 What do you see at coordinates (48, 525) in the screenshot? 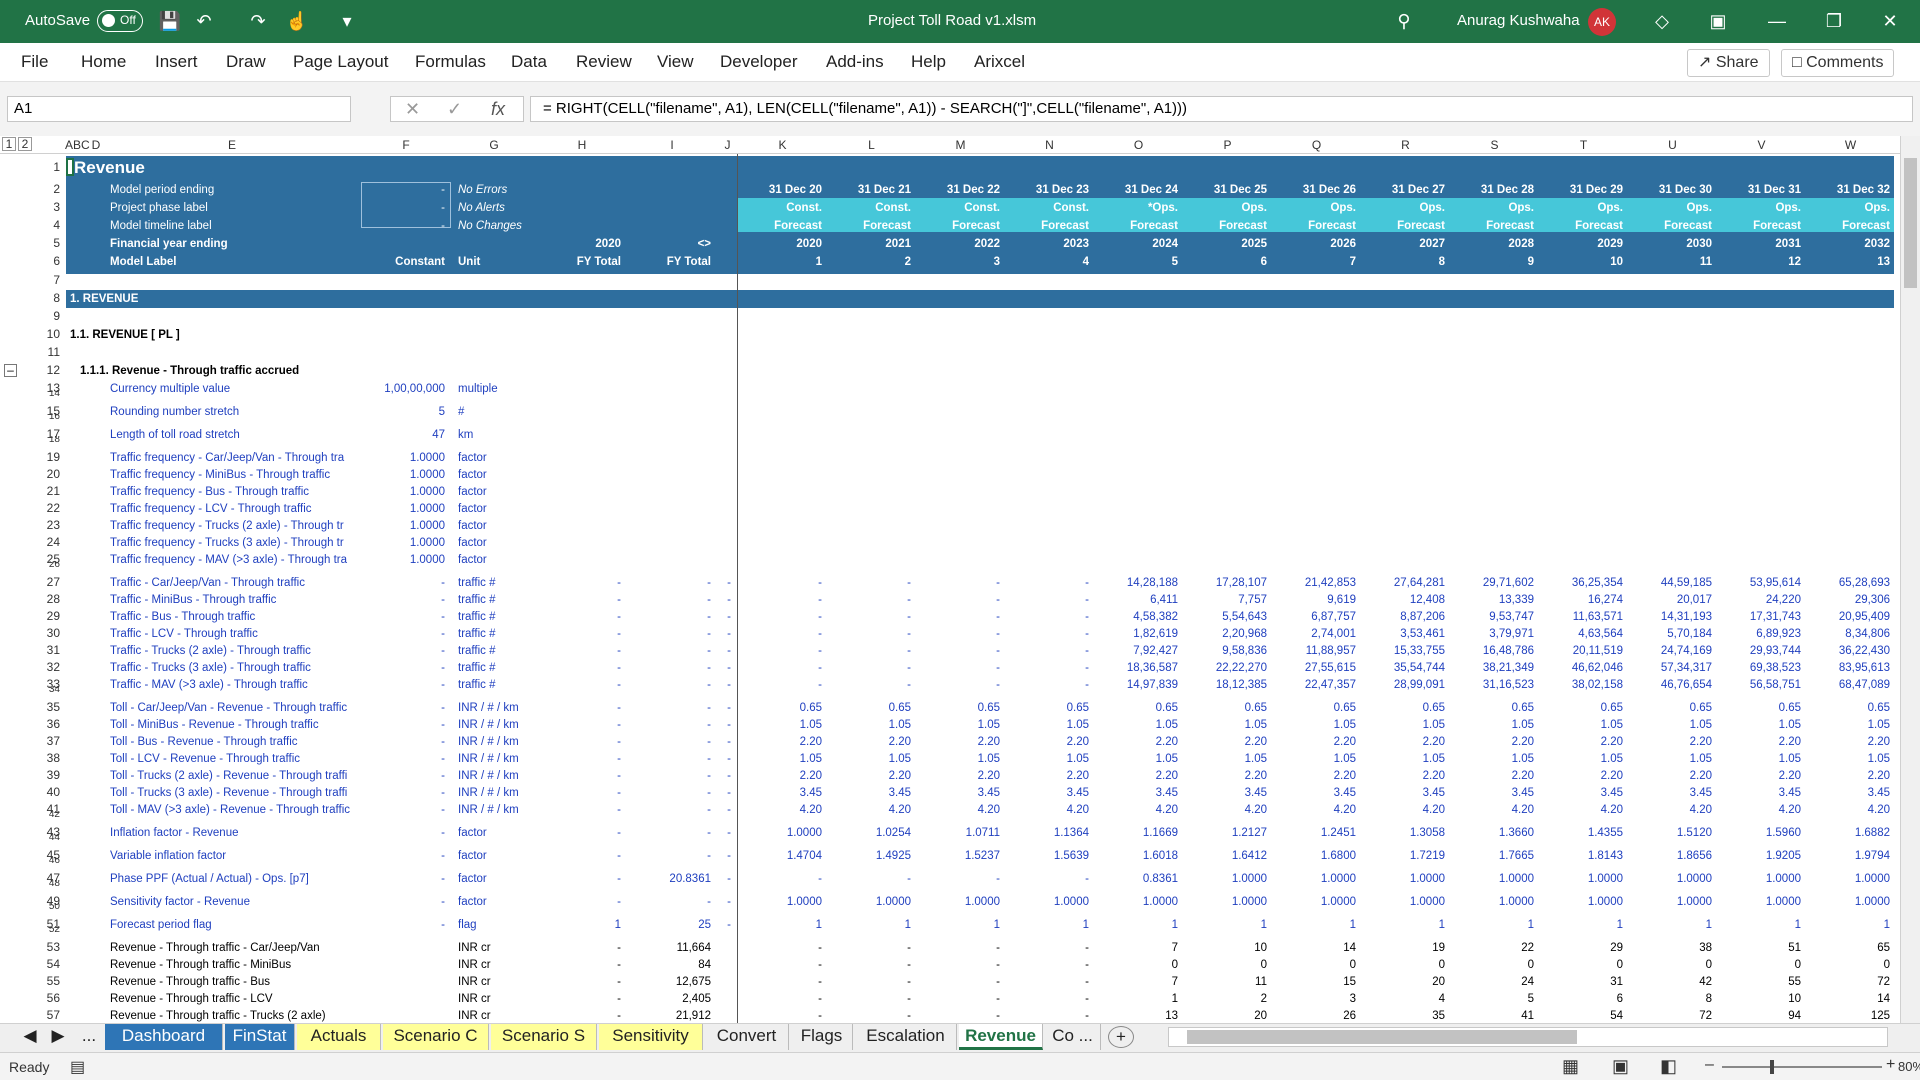
I see `row-23: 23` at bounding box center [48, 525].